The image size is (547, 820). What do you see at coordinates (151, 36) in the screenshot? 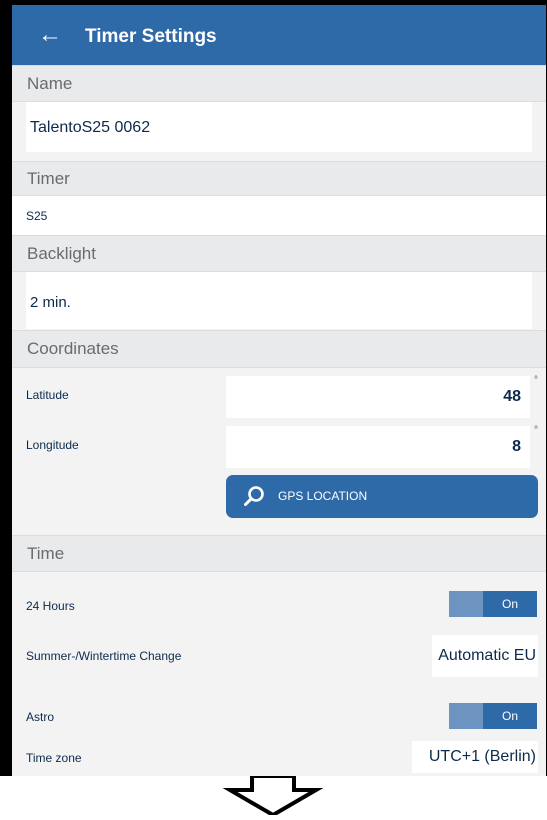
I see `page-title: Timer Settings` at bounding box center [151, 36].